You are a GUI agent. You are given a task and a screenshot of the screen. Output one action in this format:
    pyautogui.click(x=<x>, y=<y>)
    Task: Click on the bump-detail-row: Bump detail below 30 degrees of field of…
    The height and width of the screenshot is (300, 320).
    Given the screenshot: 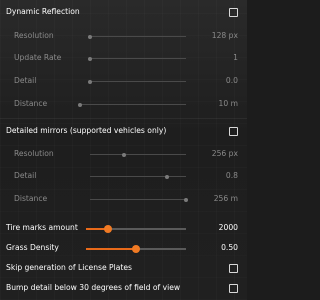 What is the action you would take?
    pyautogui.click(x=123, y=289)
    